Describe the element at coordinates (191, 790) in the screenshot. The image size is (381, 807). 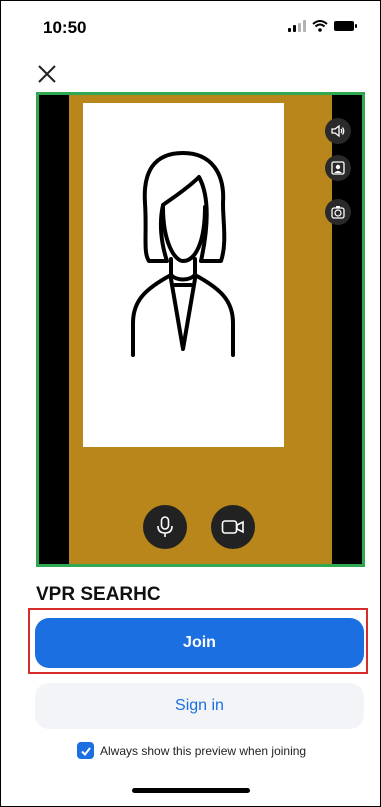
I see `home-indicator` at that location.